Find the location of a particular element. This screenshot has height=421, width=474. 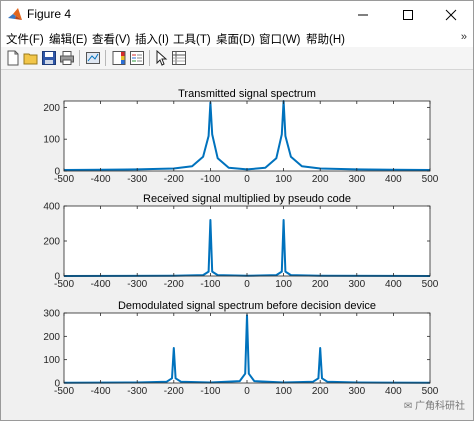

watermark-text: 广角科研社 is located at coordinates (440, 406).